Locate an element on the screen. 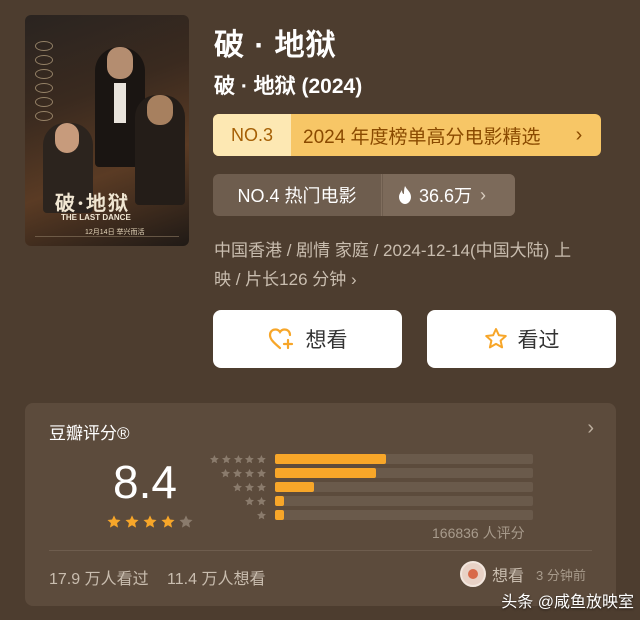  rating-header: 豆瓣评分® is located at coordinates (89, 433).